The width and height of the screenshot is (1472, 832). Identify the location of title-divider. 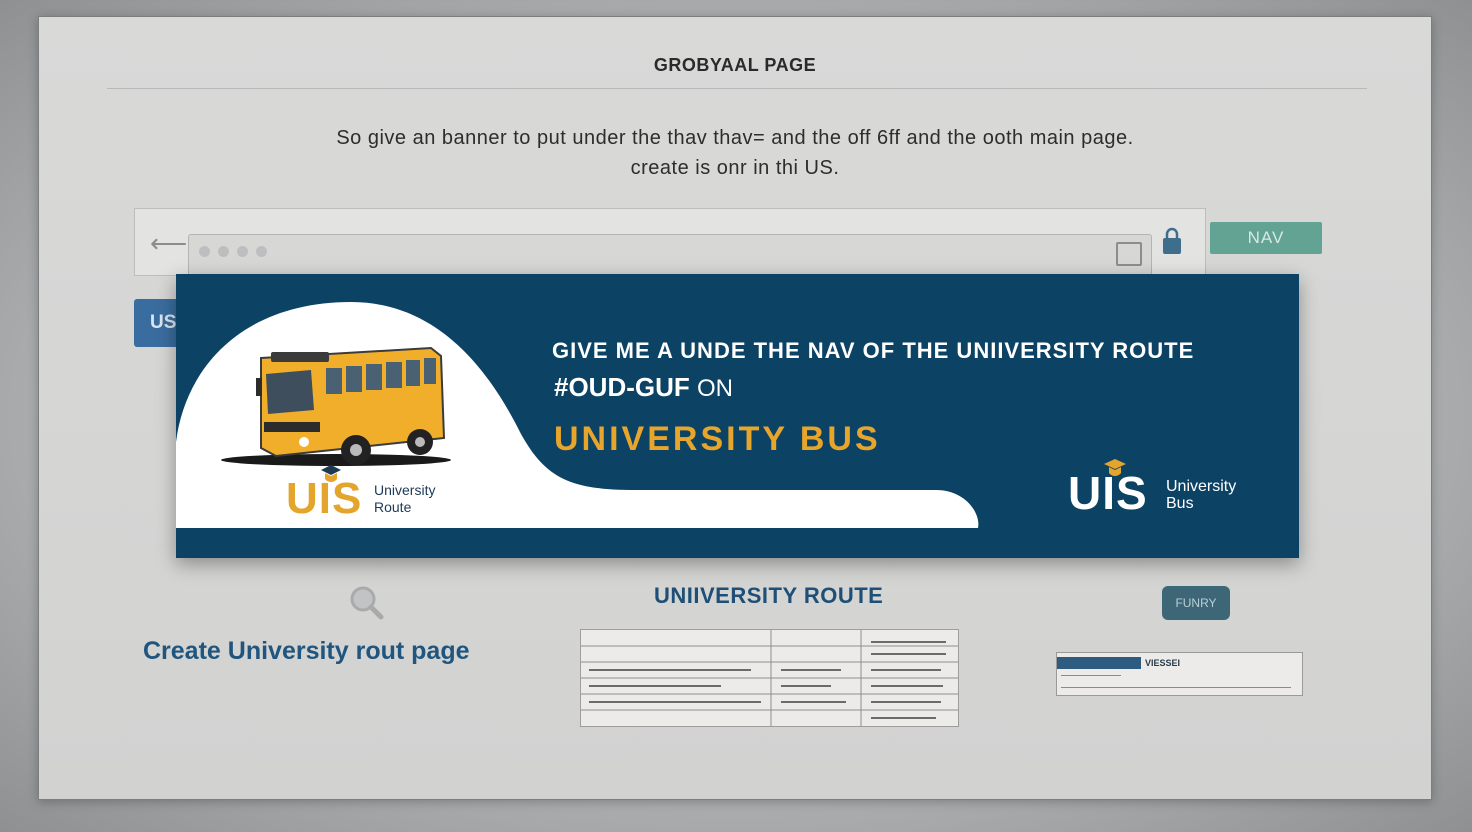
(737, 88).